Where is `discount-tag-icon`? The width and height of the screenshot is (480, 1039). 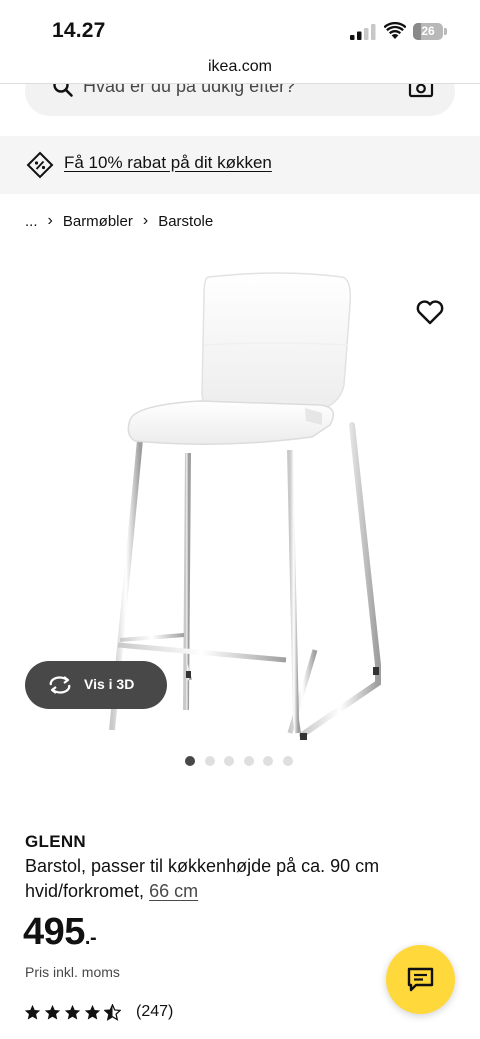 discount-tag-icon is located at coordinates (40, 165).